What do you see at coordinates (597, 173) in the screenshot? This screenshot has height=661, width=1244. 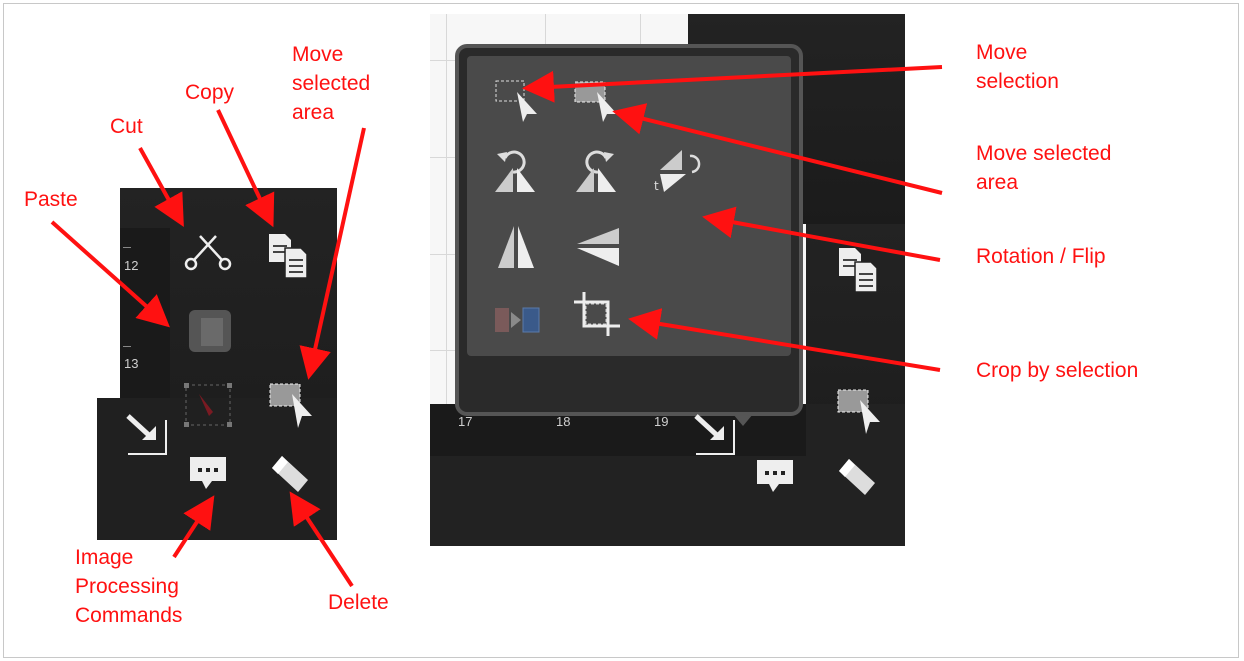 I see `rotate-right-icon` at bounding box center [597, 173].